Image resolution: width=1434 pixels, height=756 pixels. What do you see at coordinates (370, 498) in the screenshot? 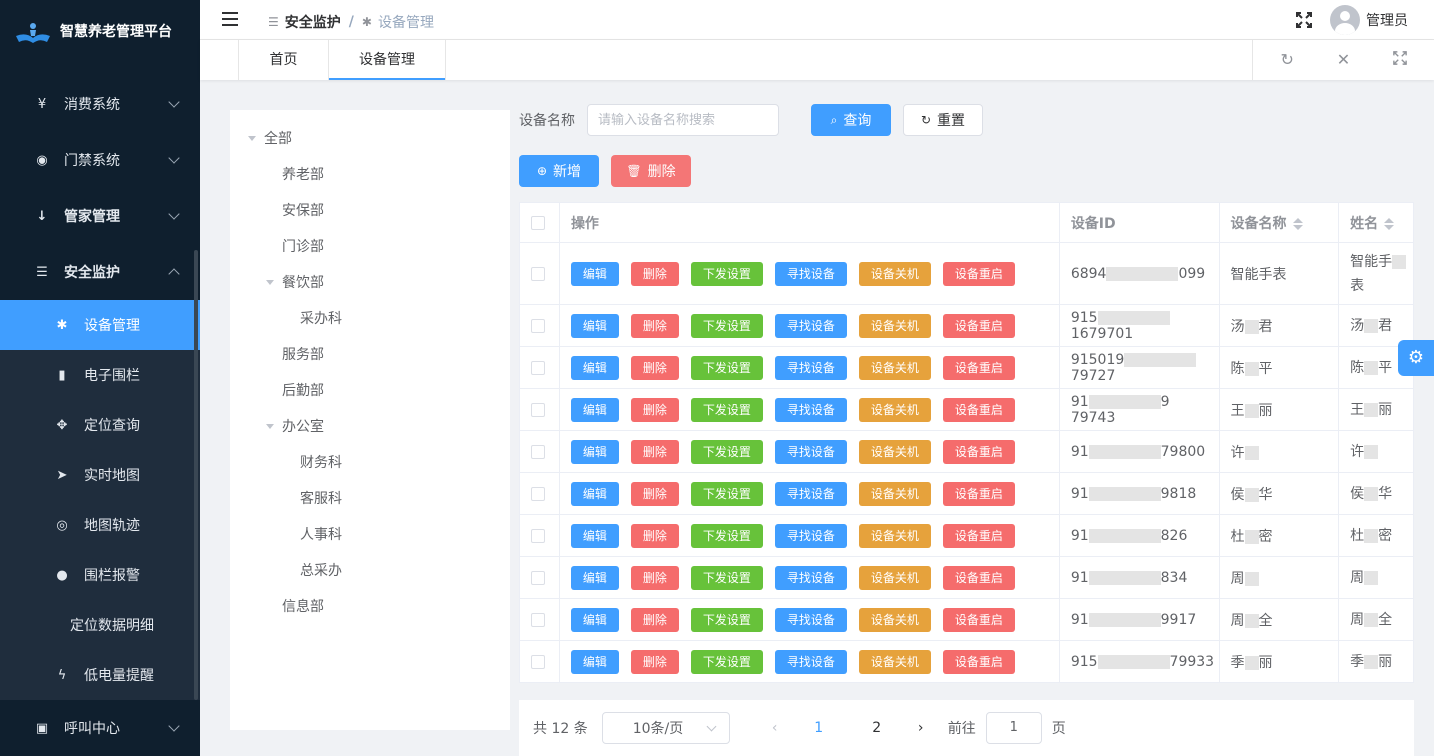
I see `tree-node: 客服科` at bounding box center [370, 498].